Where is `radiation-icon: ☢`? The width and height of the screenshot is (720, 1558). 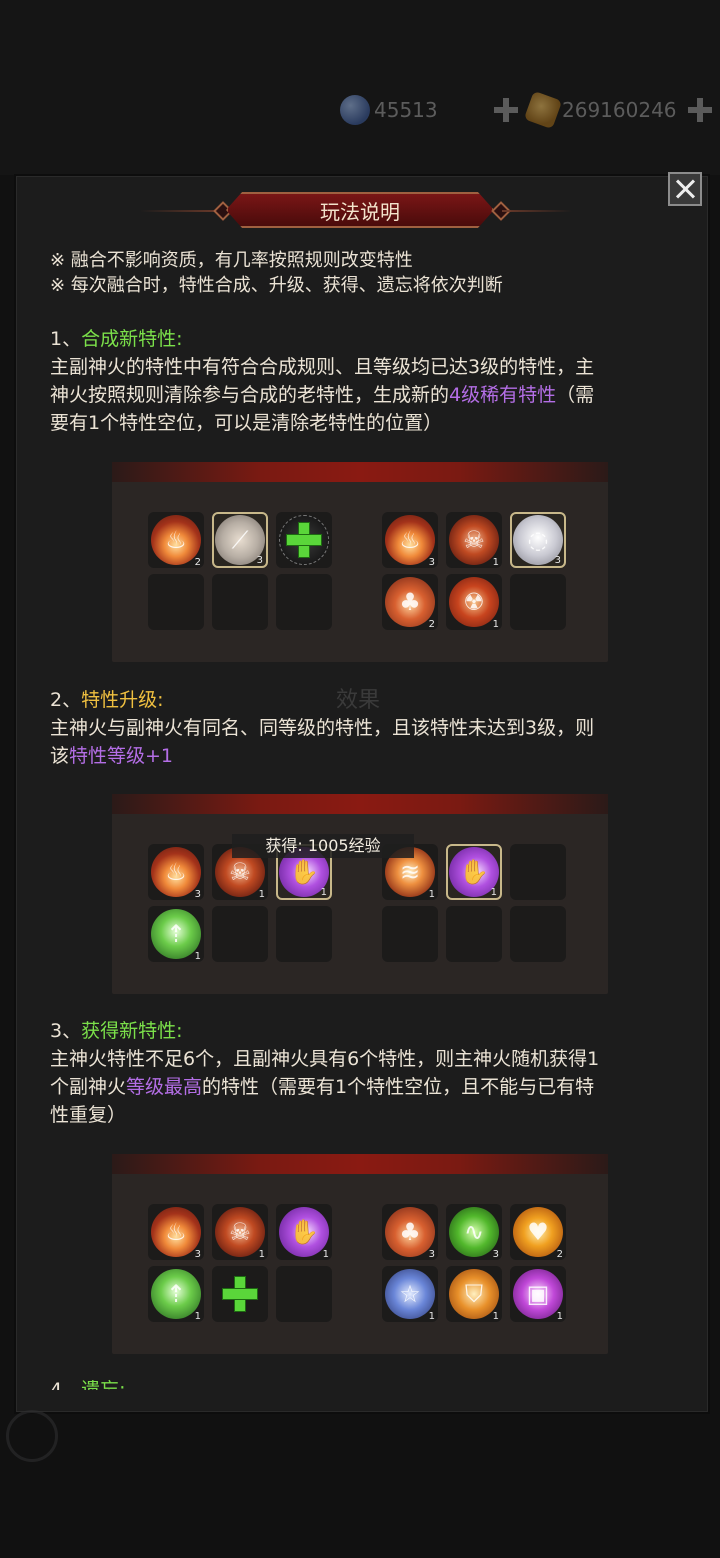
radiation-icon: ☢ is located at coordinates (474, 602).